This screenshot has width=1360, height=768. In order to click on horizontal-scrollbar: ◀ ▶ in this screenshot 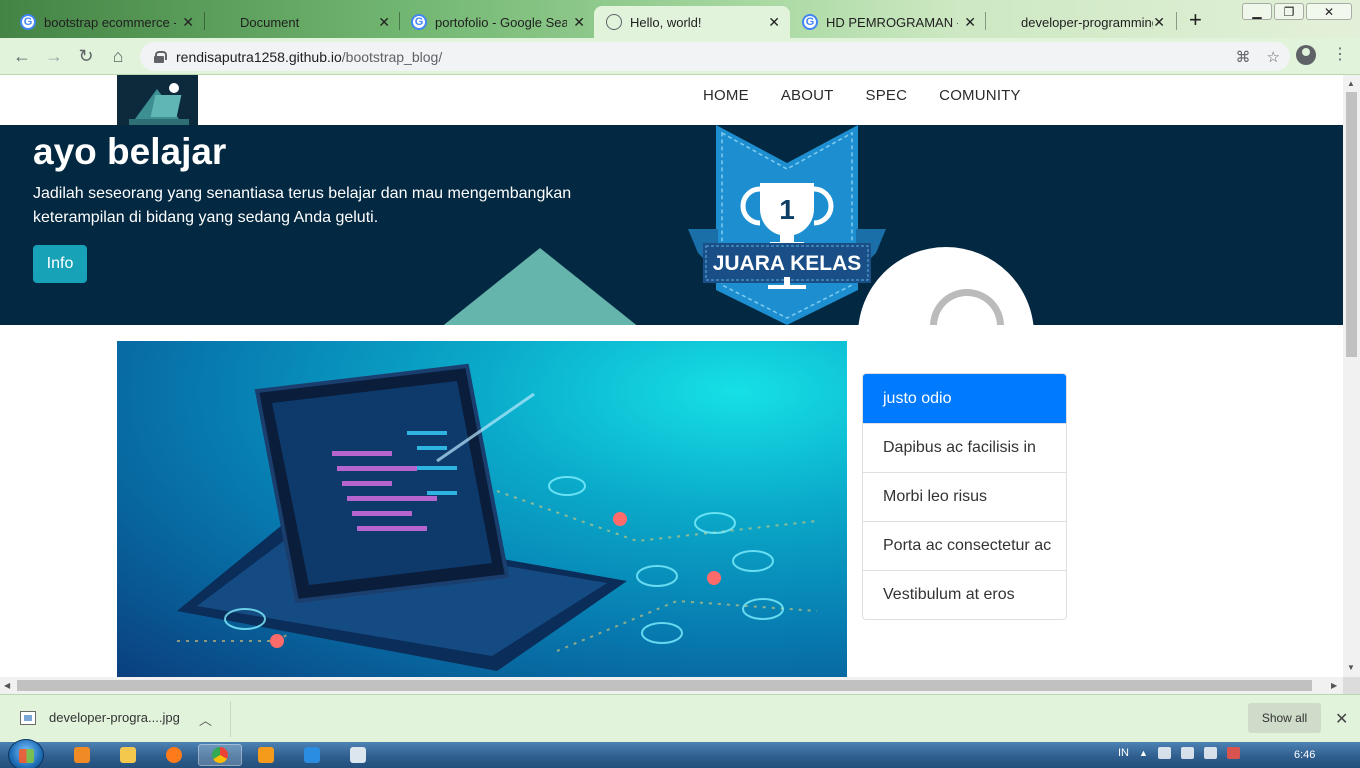, I will do `click(671, 685)`.